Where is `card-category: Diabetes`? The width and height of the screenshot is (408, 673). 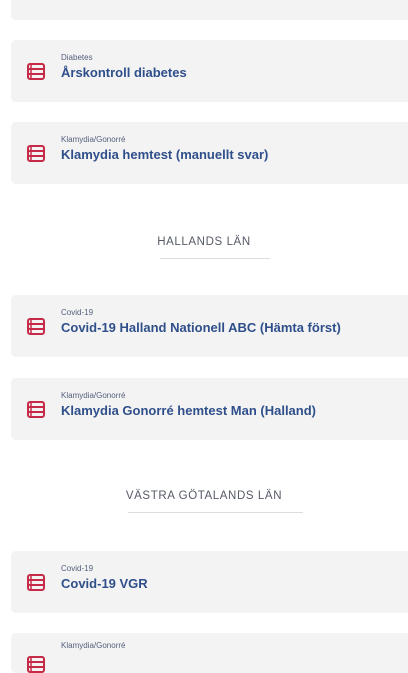
card-category: Diabetes is located at coordinates (77, 57).